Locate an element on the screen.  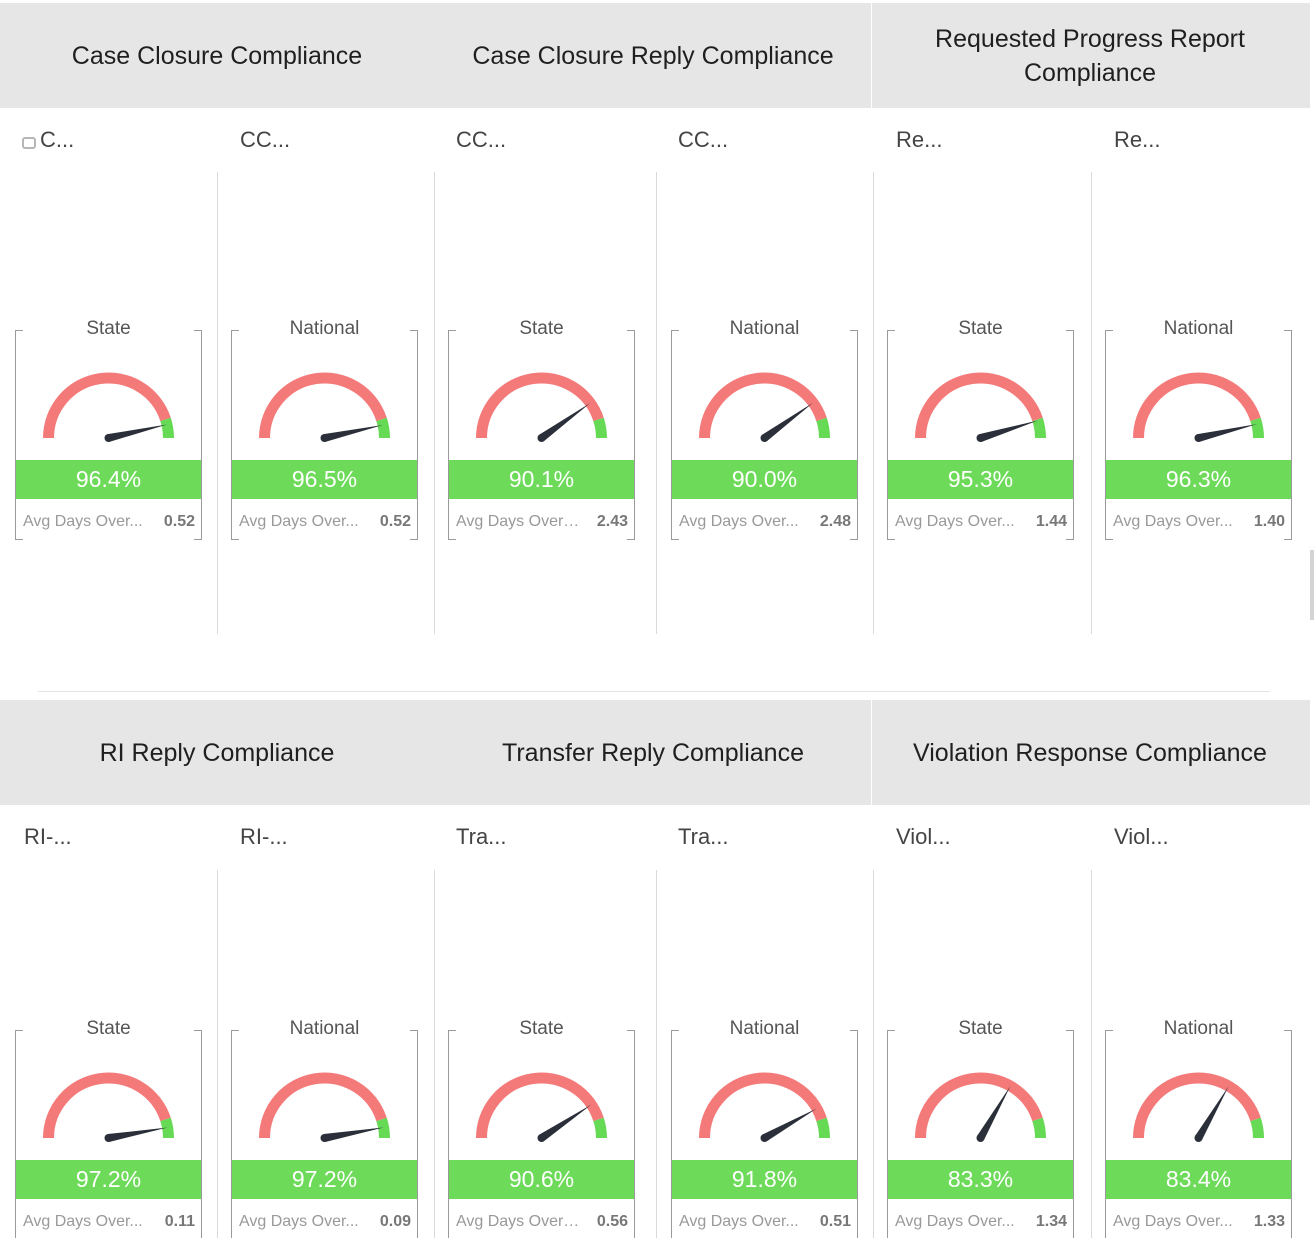
gauge-card: State 95.3% Avg Days Over... 1.44 is located at coordinates (980, 429).